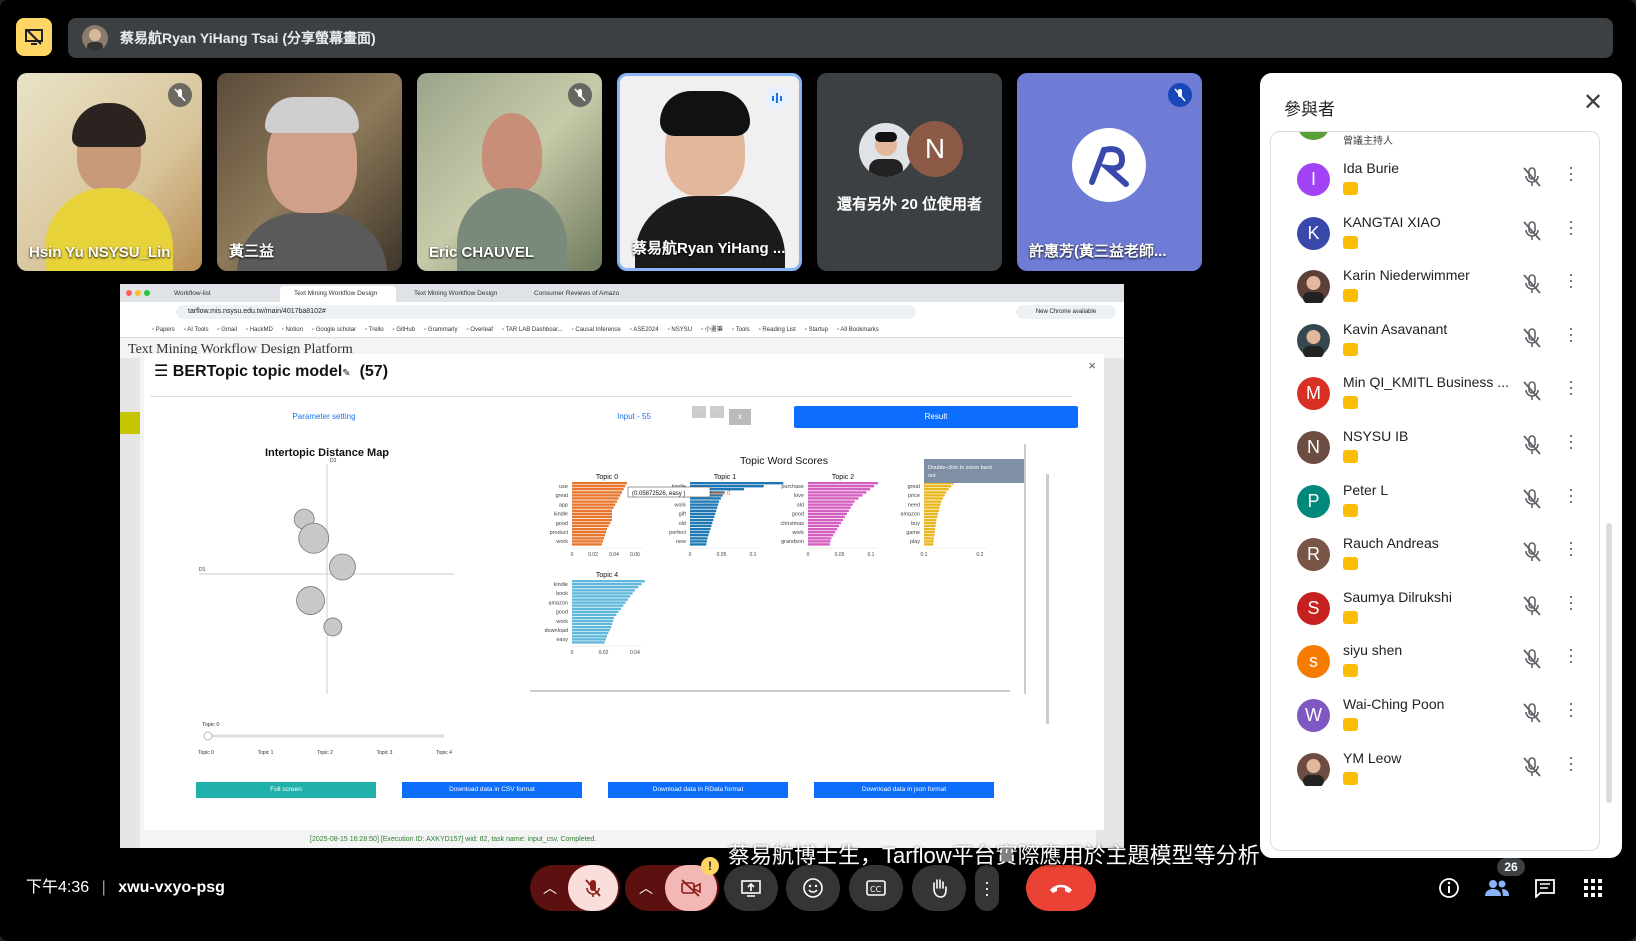 The width and height of the screenshot is (1636, 941). What do you see at coordinates (1435, 500) in the screenshot?
I see `participant-row: P Peter L · · ·` at bounding box center [1435, 500].